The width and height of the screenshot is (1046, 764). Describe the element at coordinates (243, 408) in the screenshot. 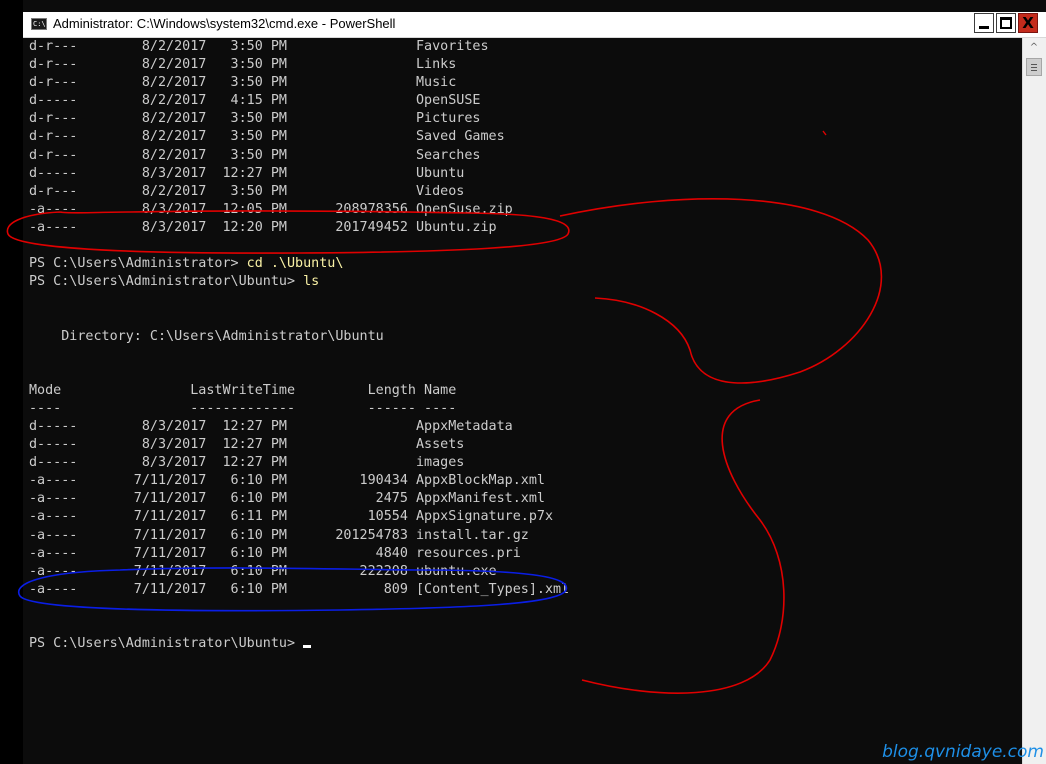

I see `console-line: ---- ------------- ------ ----` at that location.